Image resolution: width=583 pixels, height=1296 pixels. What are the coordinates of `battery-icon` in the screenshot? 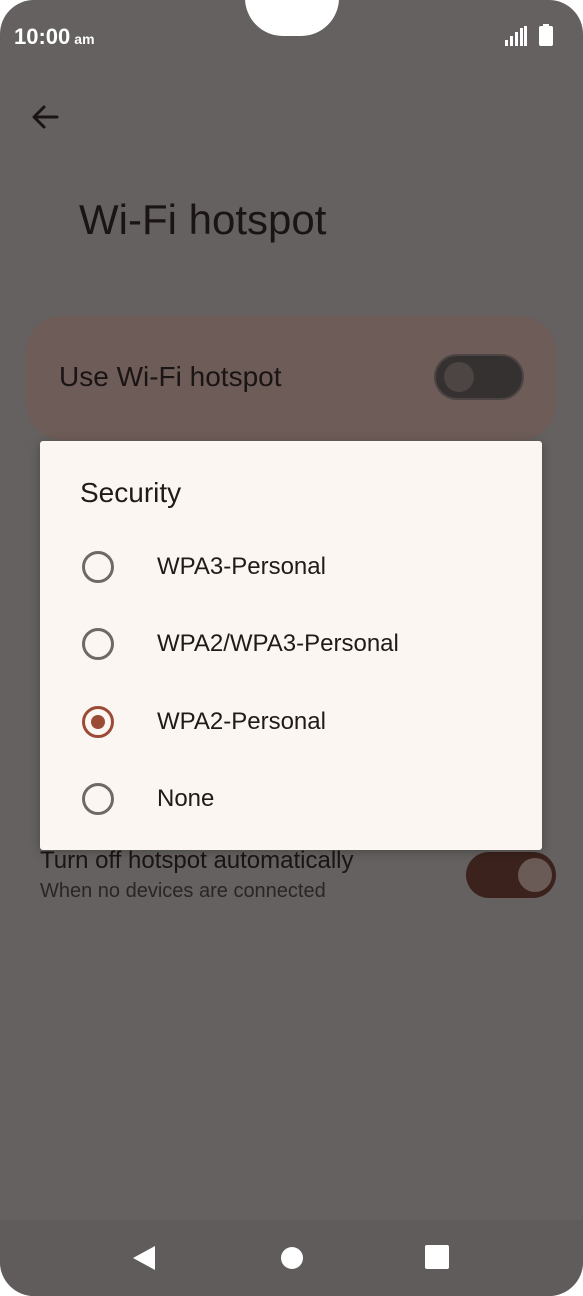 It's located at (546, 35).